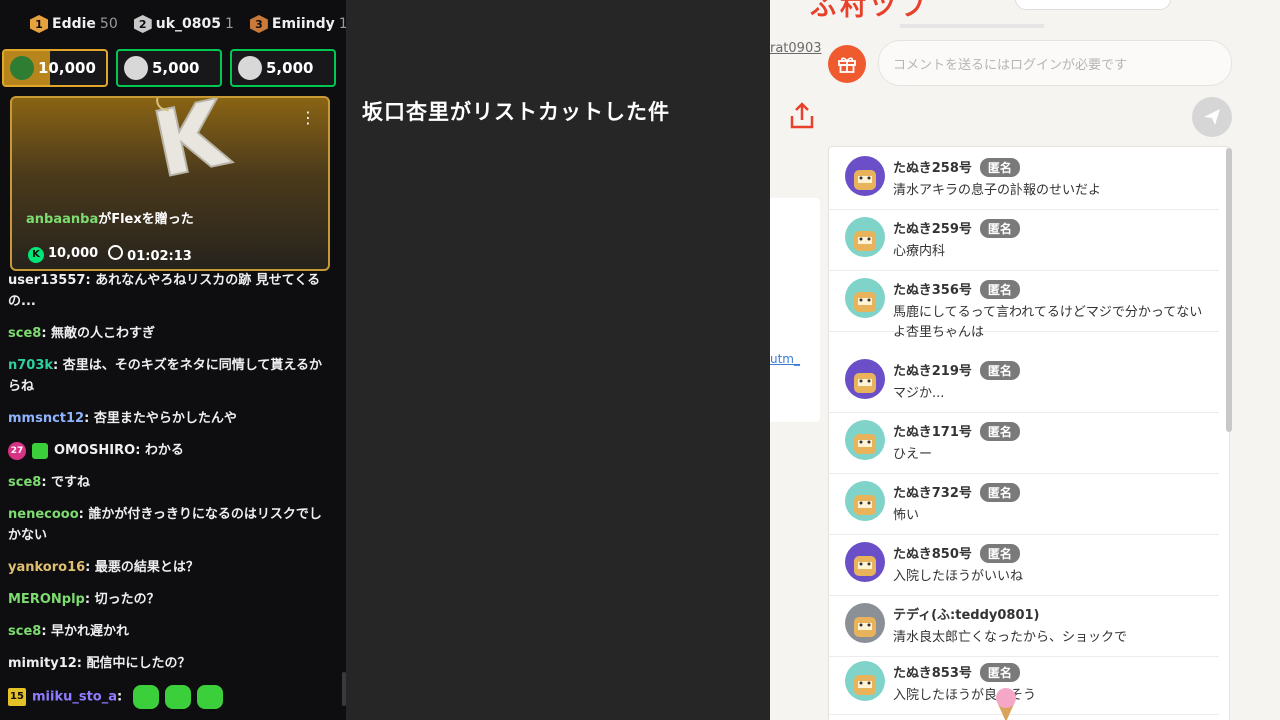 The width and height of the screenshot is (1280, 720). Describe the element at coordinates (30, 365) in the screenshot. I see `chat-username: n703k` at that location.